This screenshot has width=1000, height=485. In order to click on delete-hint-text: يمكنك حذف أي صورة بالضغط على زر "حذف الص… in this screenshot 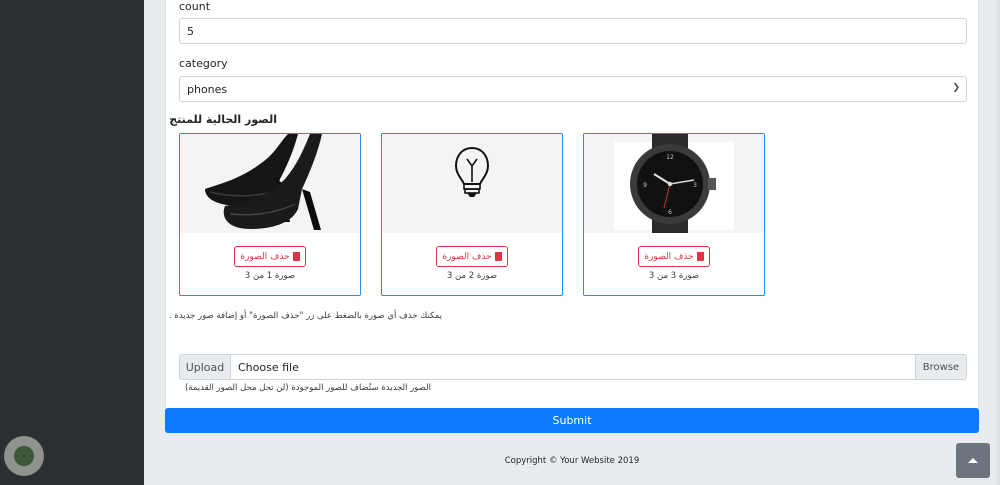, I will do `click(305, 316)`.